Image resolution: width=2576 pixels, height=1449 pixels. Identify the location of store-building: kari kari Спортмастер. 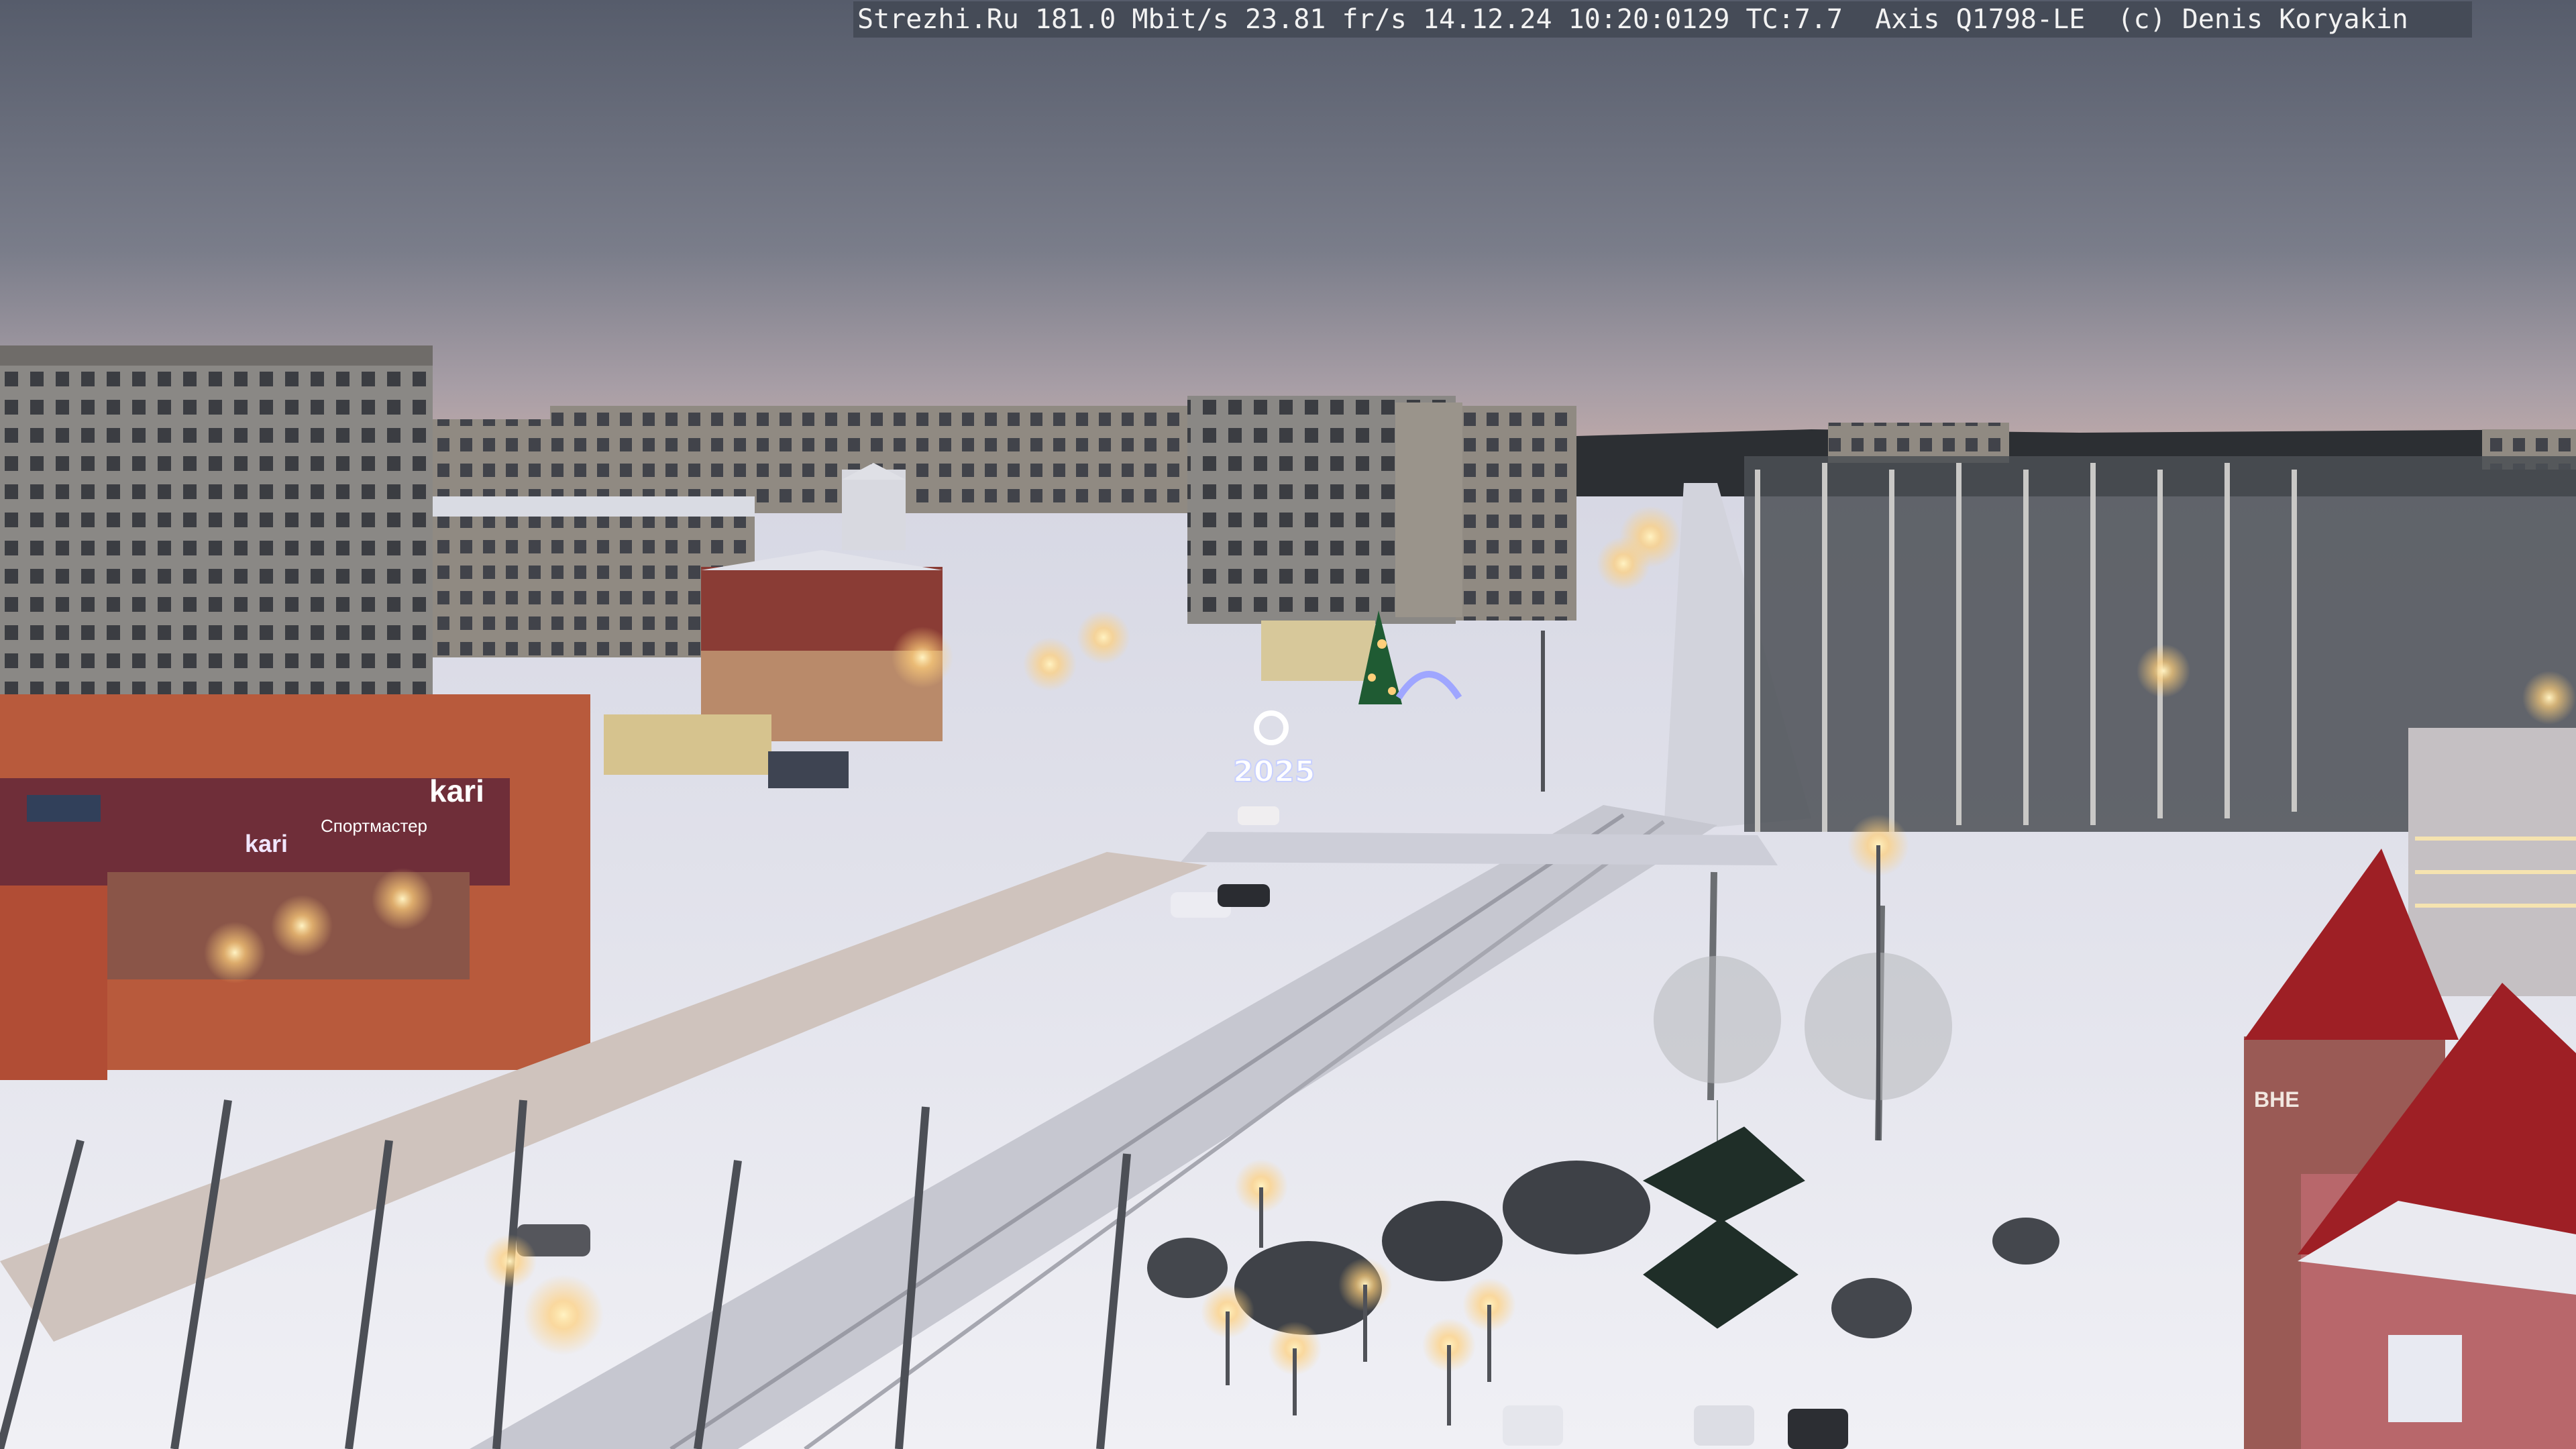
(295, 887).